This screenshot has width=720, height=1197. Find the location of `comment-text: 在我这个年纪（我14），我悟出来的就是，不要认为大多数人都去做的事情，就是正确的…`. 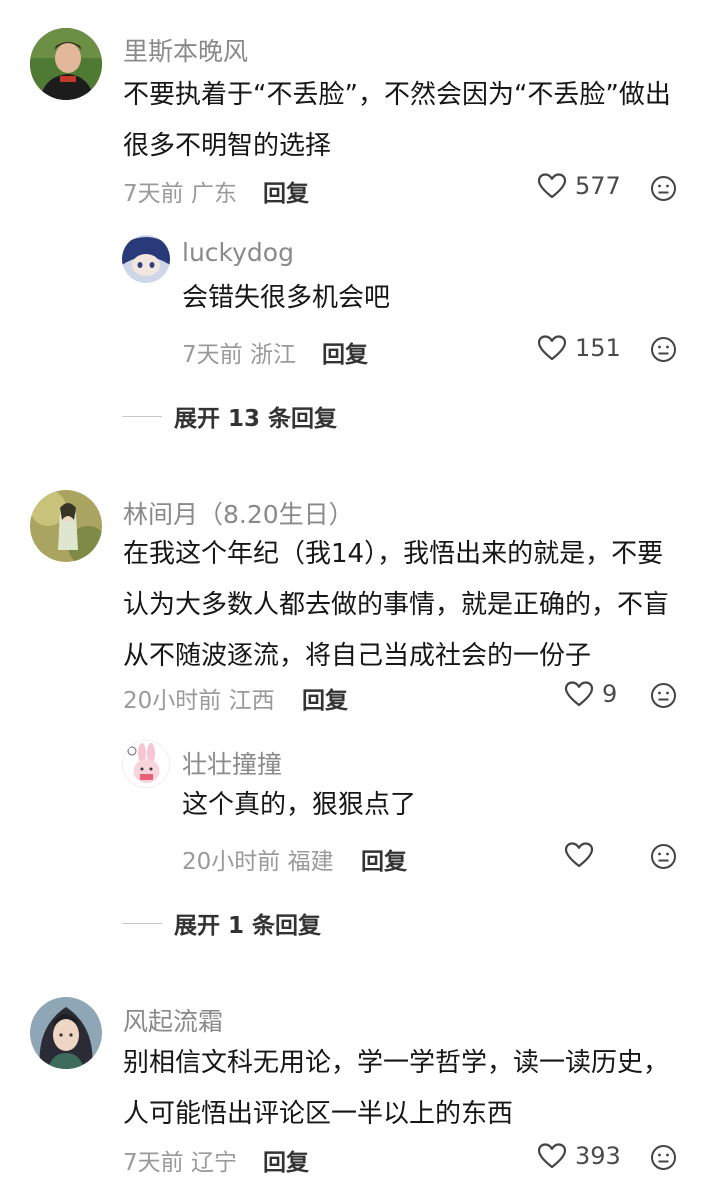

comment-text: 在我这个年纪（我14），我悟出来的就是，不要认为大多数人都去做的事情，就是正确的… is located at coordinates (396, 605).